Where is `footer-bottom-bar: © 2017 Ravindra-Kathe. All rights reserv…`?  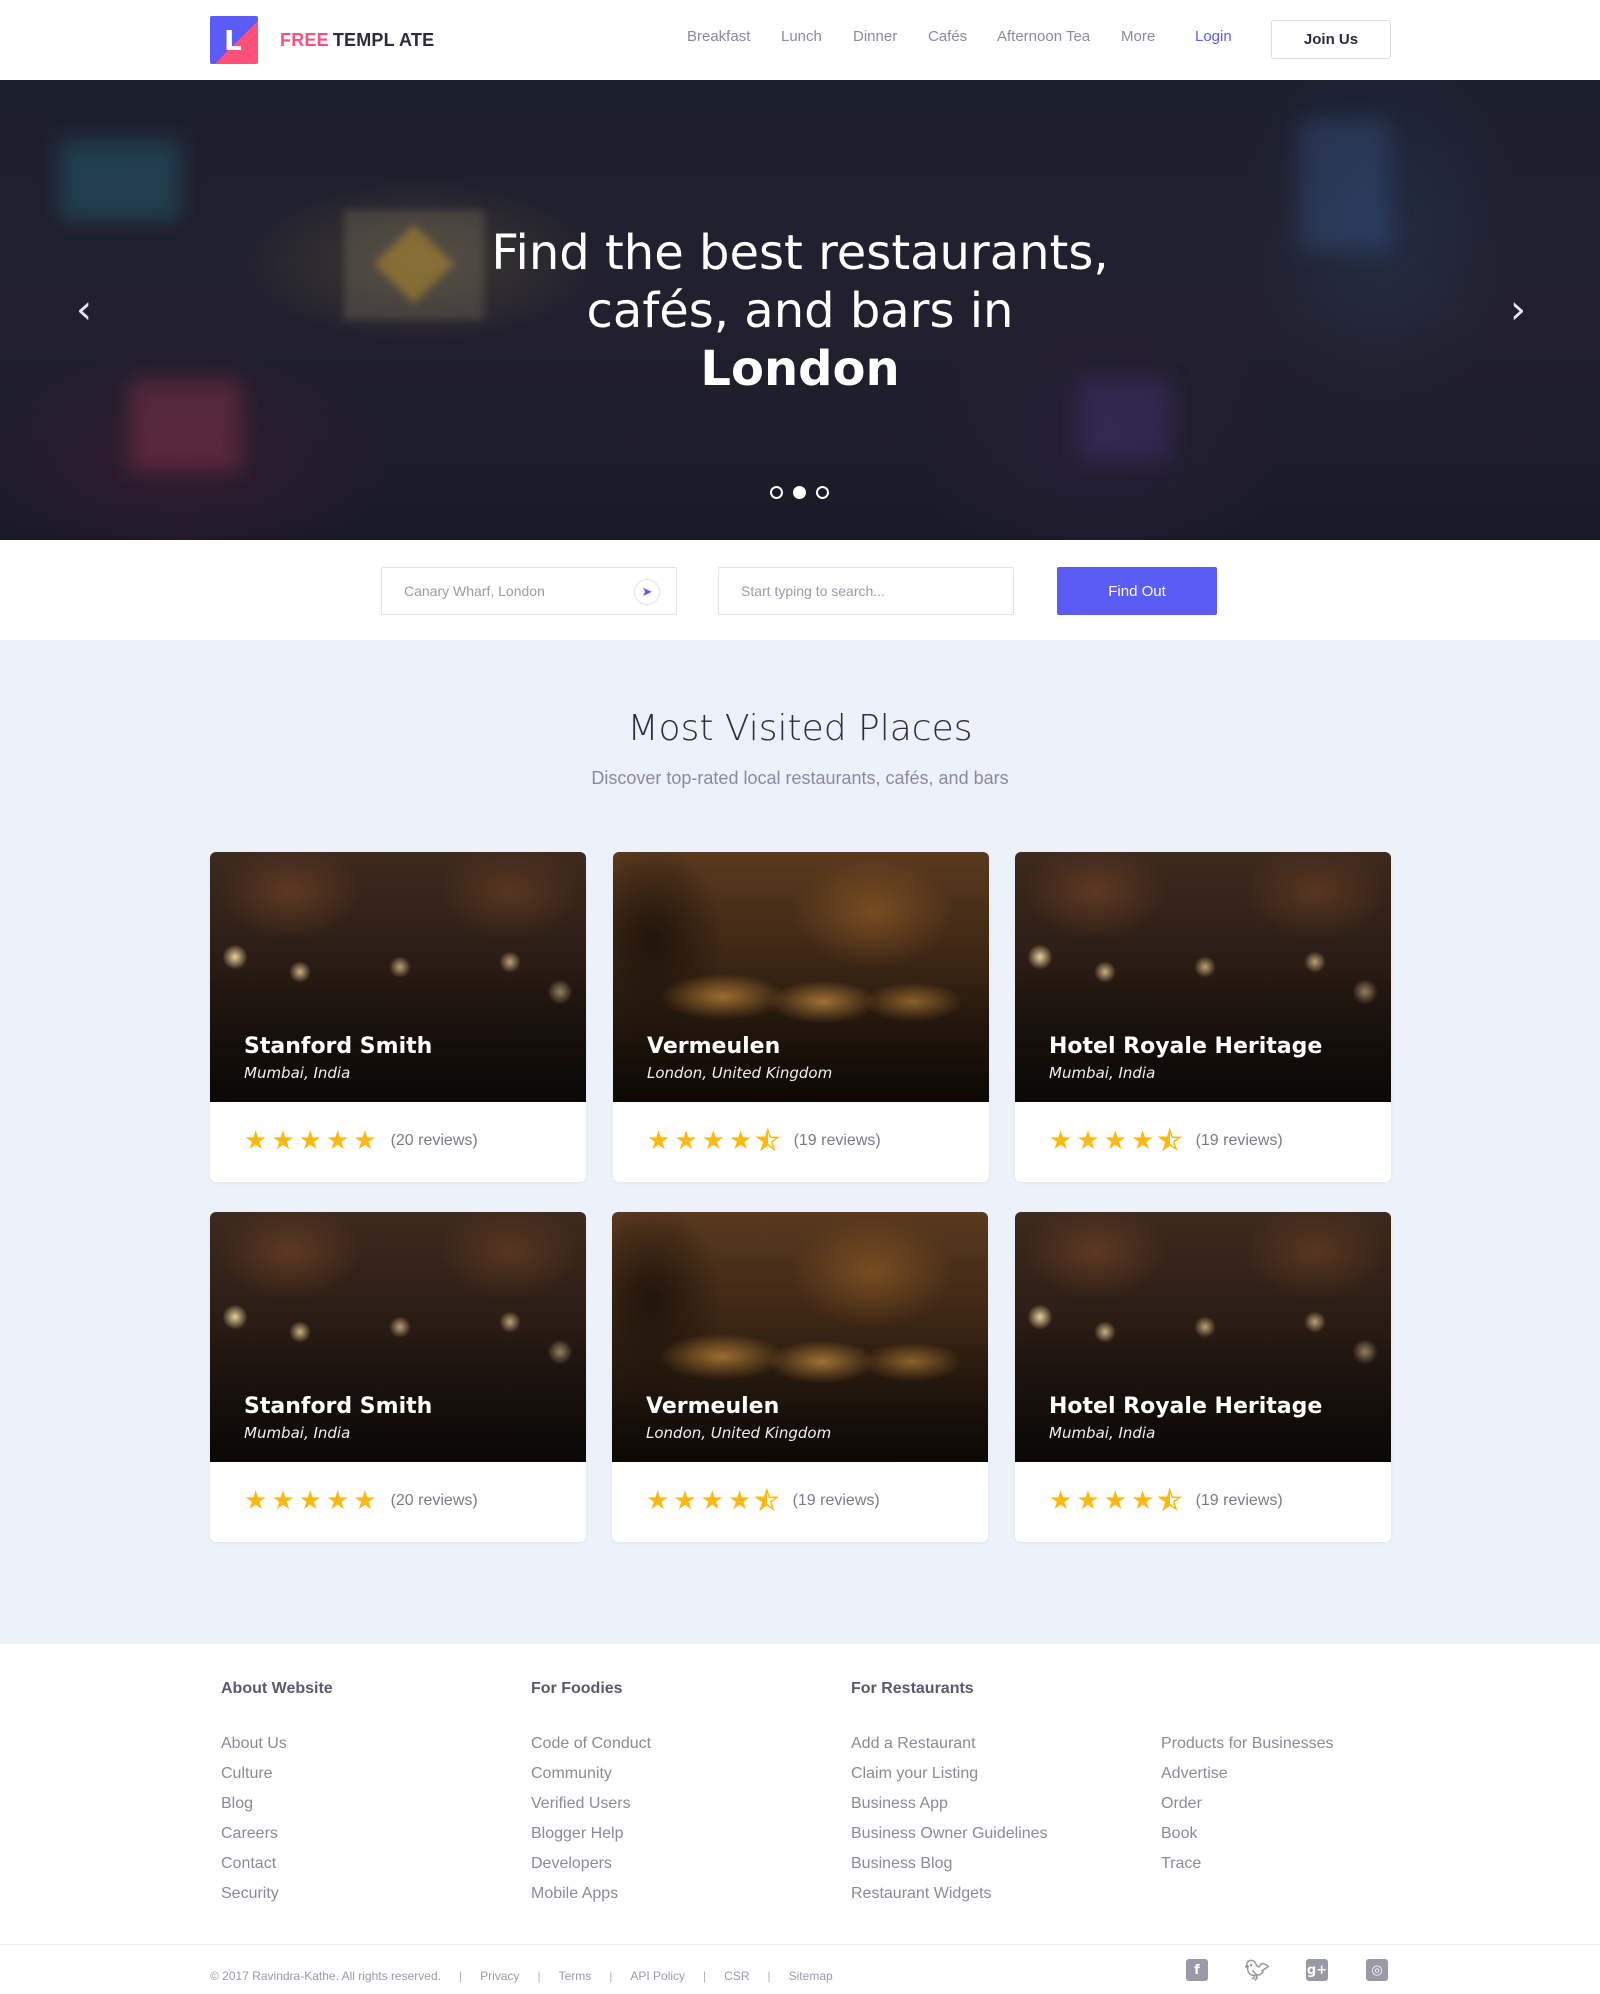 footer-bottom-bar: © 2017 Ravindra-Kathe. All rights reserv… is located at coordinates (800, 1969).